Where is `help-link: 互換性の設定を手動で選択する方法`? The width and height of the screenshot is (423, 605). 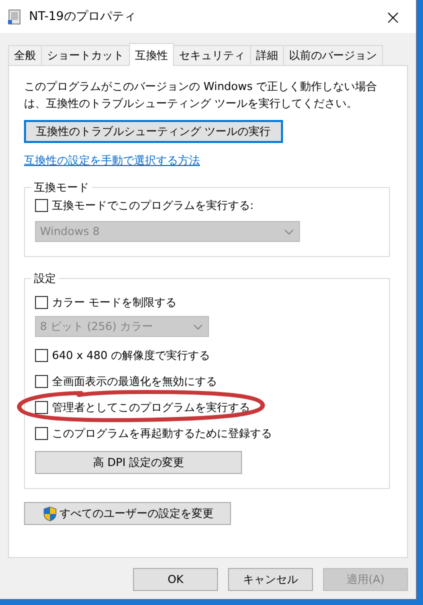 help-link: 互換性の設定を手動で選択する方法 is located at coordinates (112, 160).